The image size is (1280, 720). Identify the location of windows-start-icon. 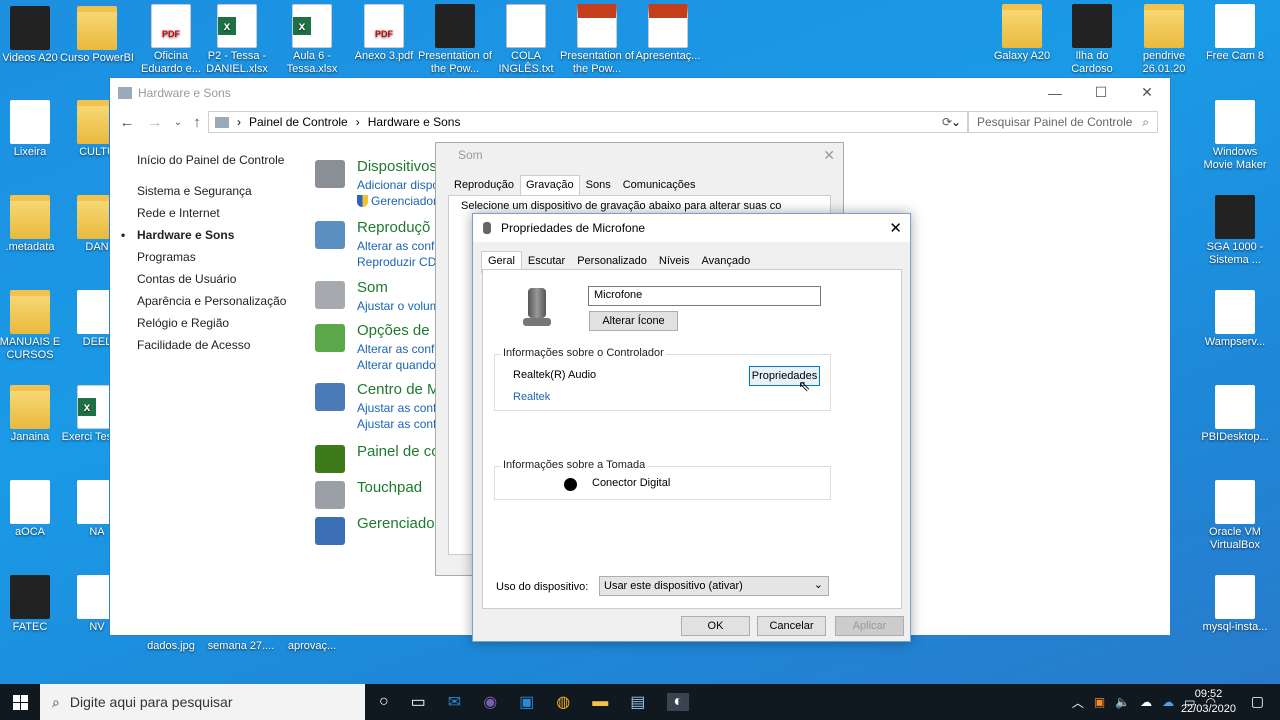
(20, 702).